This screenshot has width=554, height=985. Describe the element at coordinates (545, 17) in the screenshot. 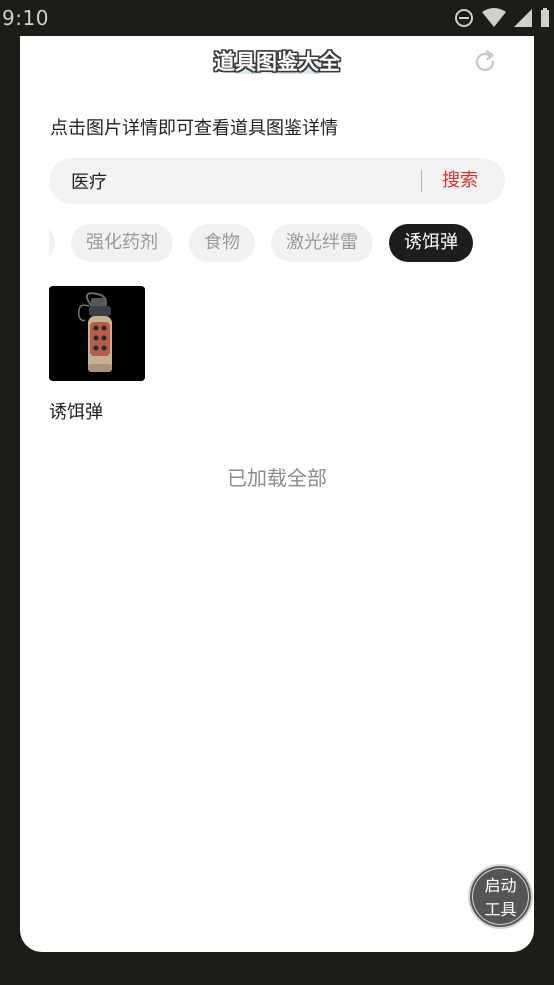

I see `battery-icon` at that location.